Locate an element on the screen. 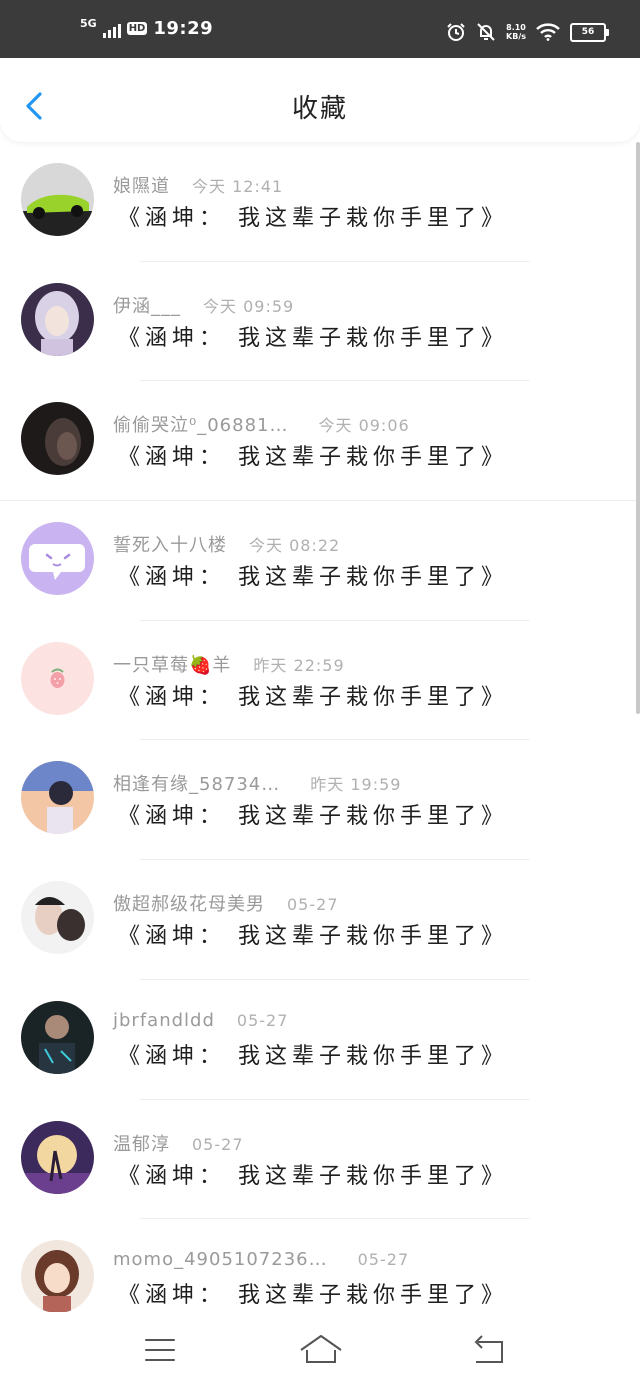  timestamp: 今天 08:22 is located at coordinates (295, 546).